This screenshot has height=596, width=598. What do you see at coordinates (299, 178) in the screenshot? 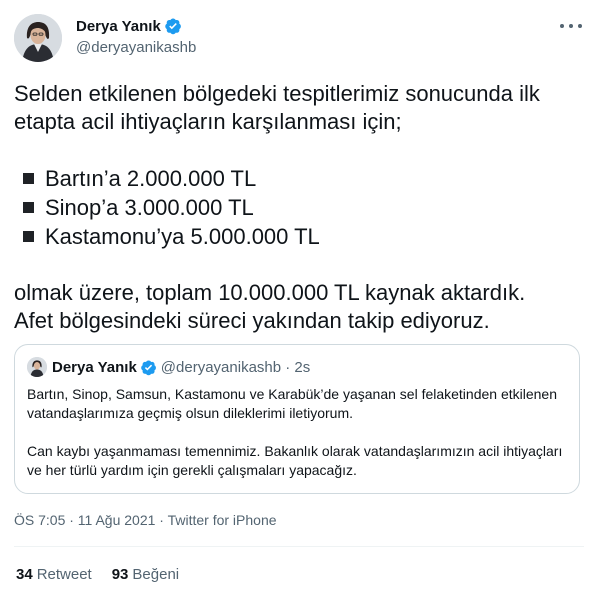
I see `list-item: Bartın’a 2.000.000 TL` at bounding box center [299, 178].